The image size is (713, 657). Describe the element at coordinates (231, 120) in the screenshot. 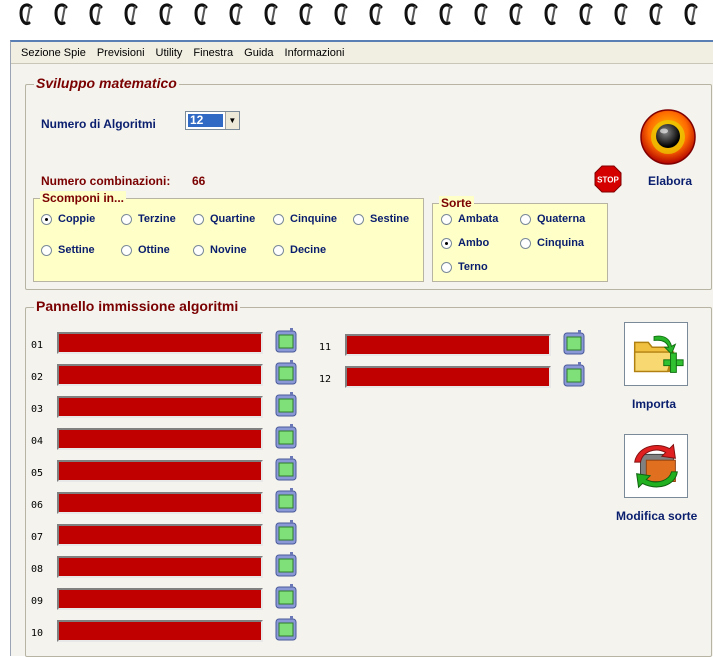

I see `chevron-down-icon: ▼` at that location.